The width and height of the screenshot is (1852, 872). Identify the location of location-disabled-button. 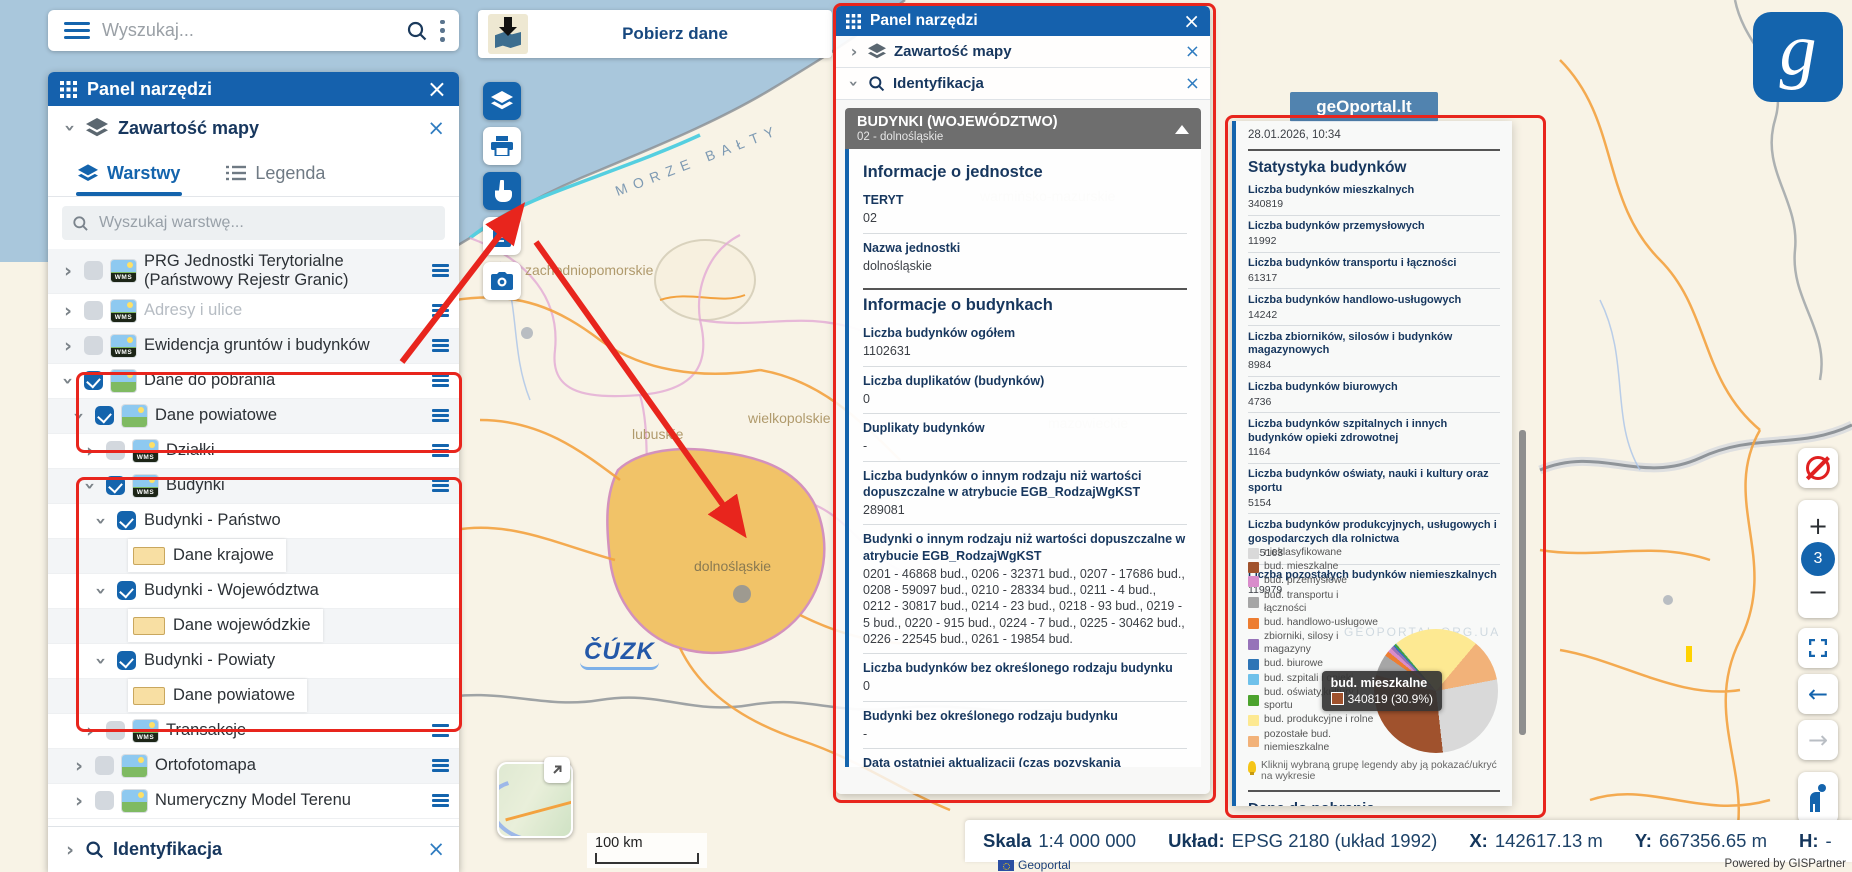
(1818, 468).